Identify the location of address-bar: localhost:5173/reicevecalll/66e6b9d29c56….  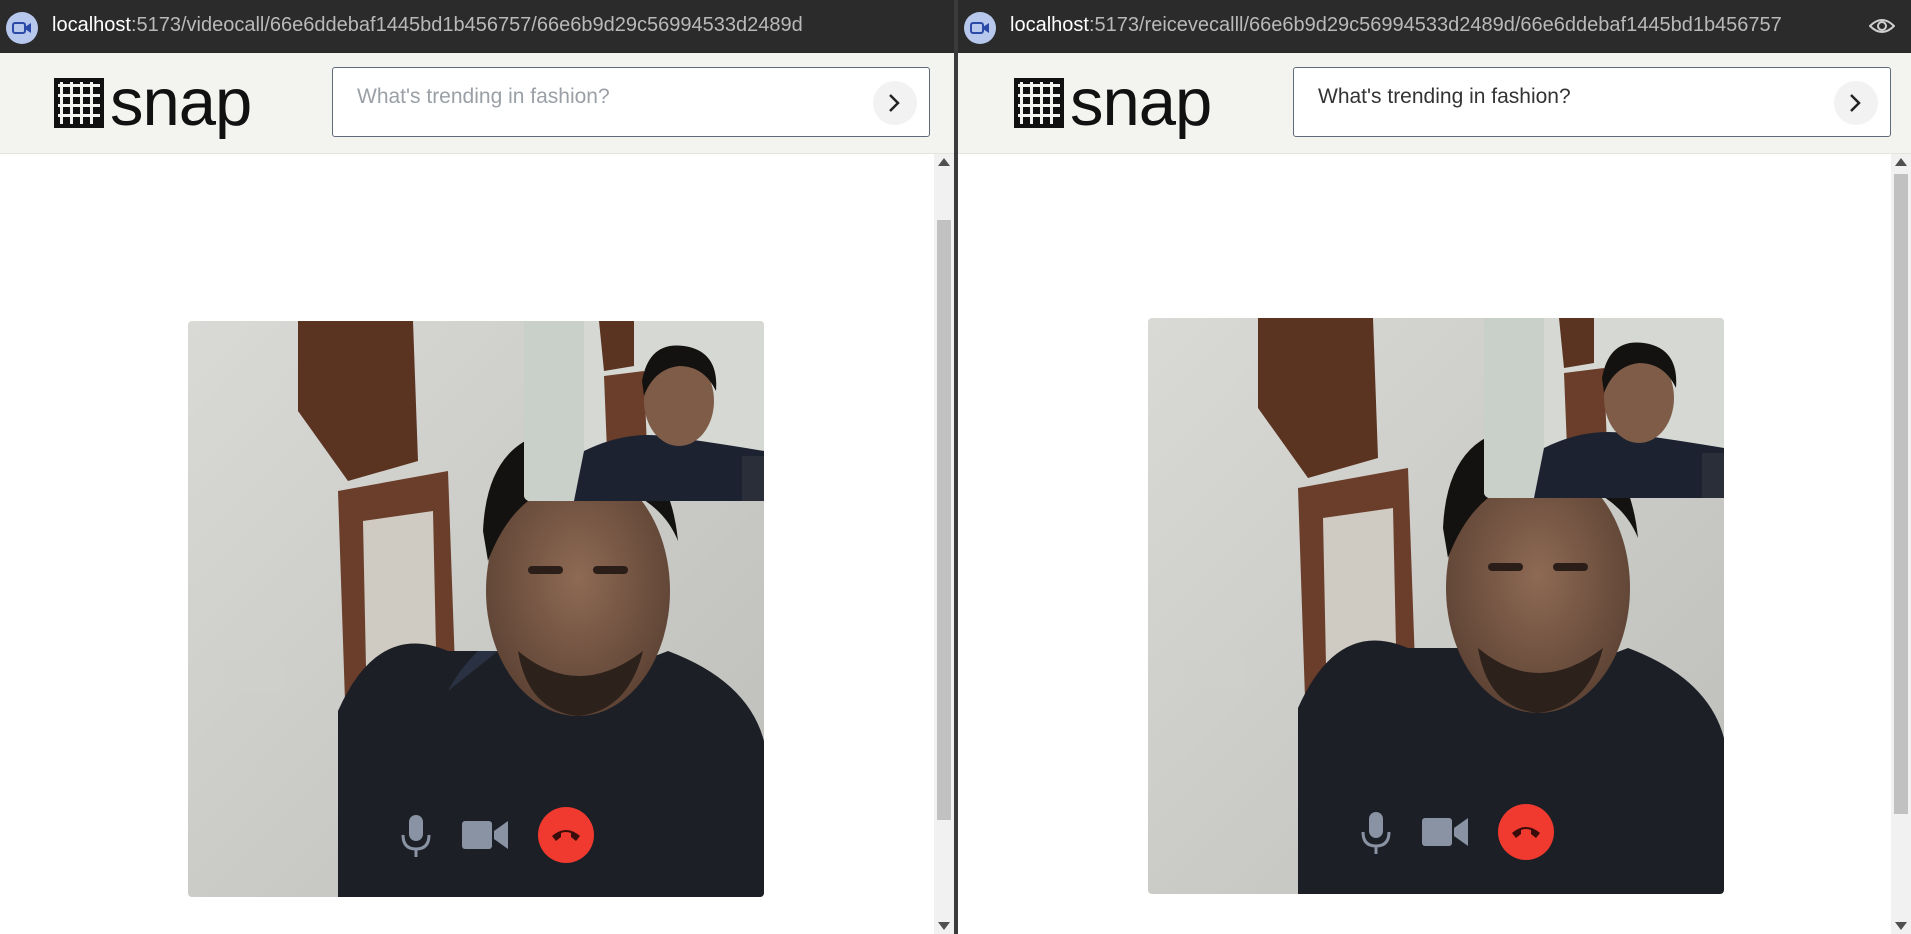
(1434, 26).